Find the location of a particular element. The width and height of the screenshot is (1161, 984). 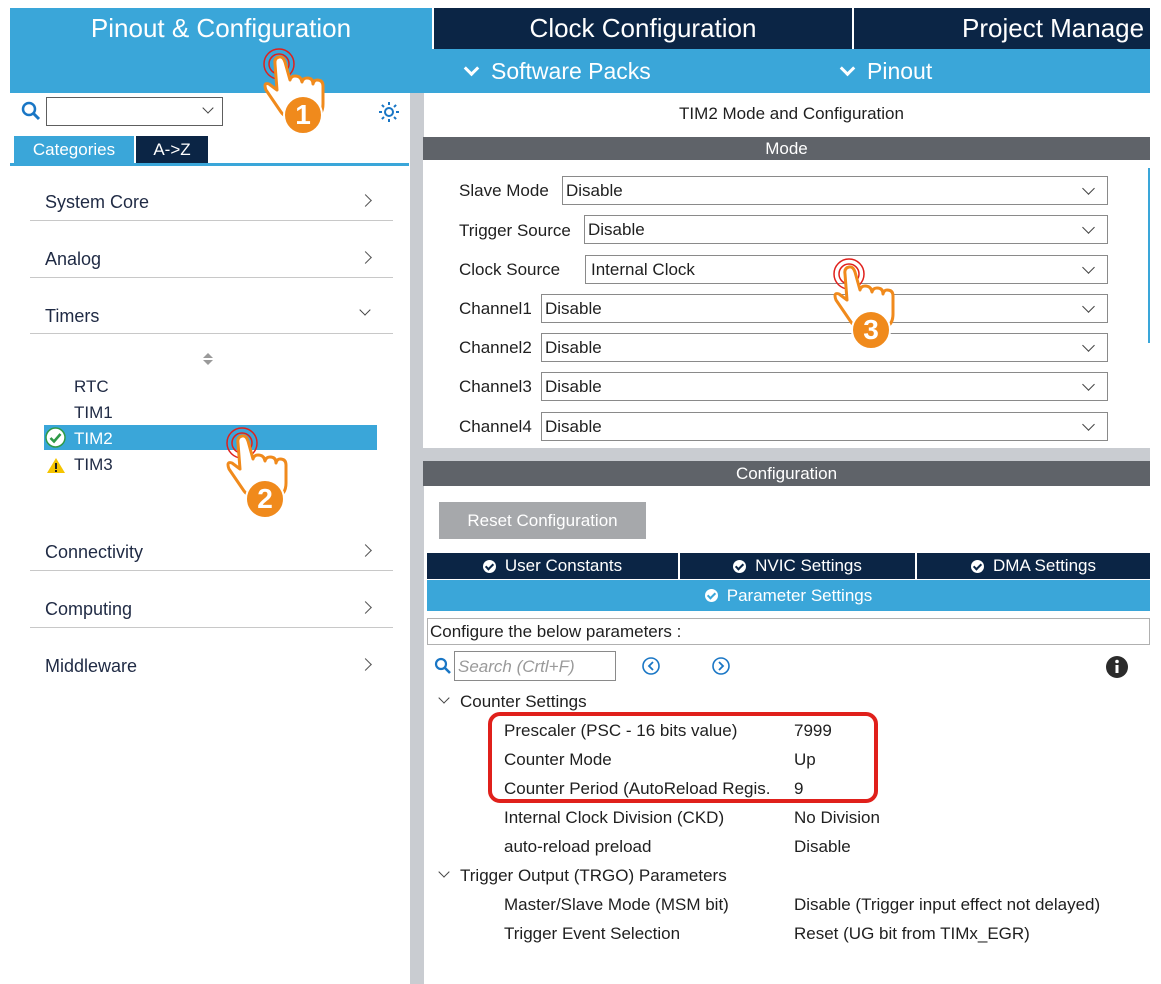

tab-label: Clock Configuration is located at coordinates (643, 28).